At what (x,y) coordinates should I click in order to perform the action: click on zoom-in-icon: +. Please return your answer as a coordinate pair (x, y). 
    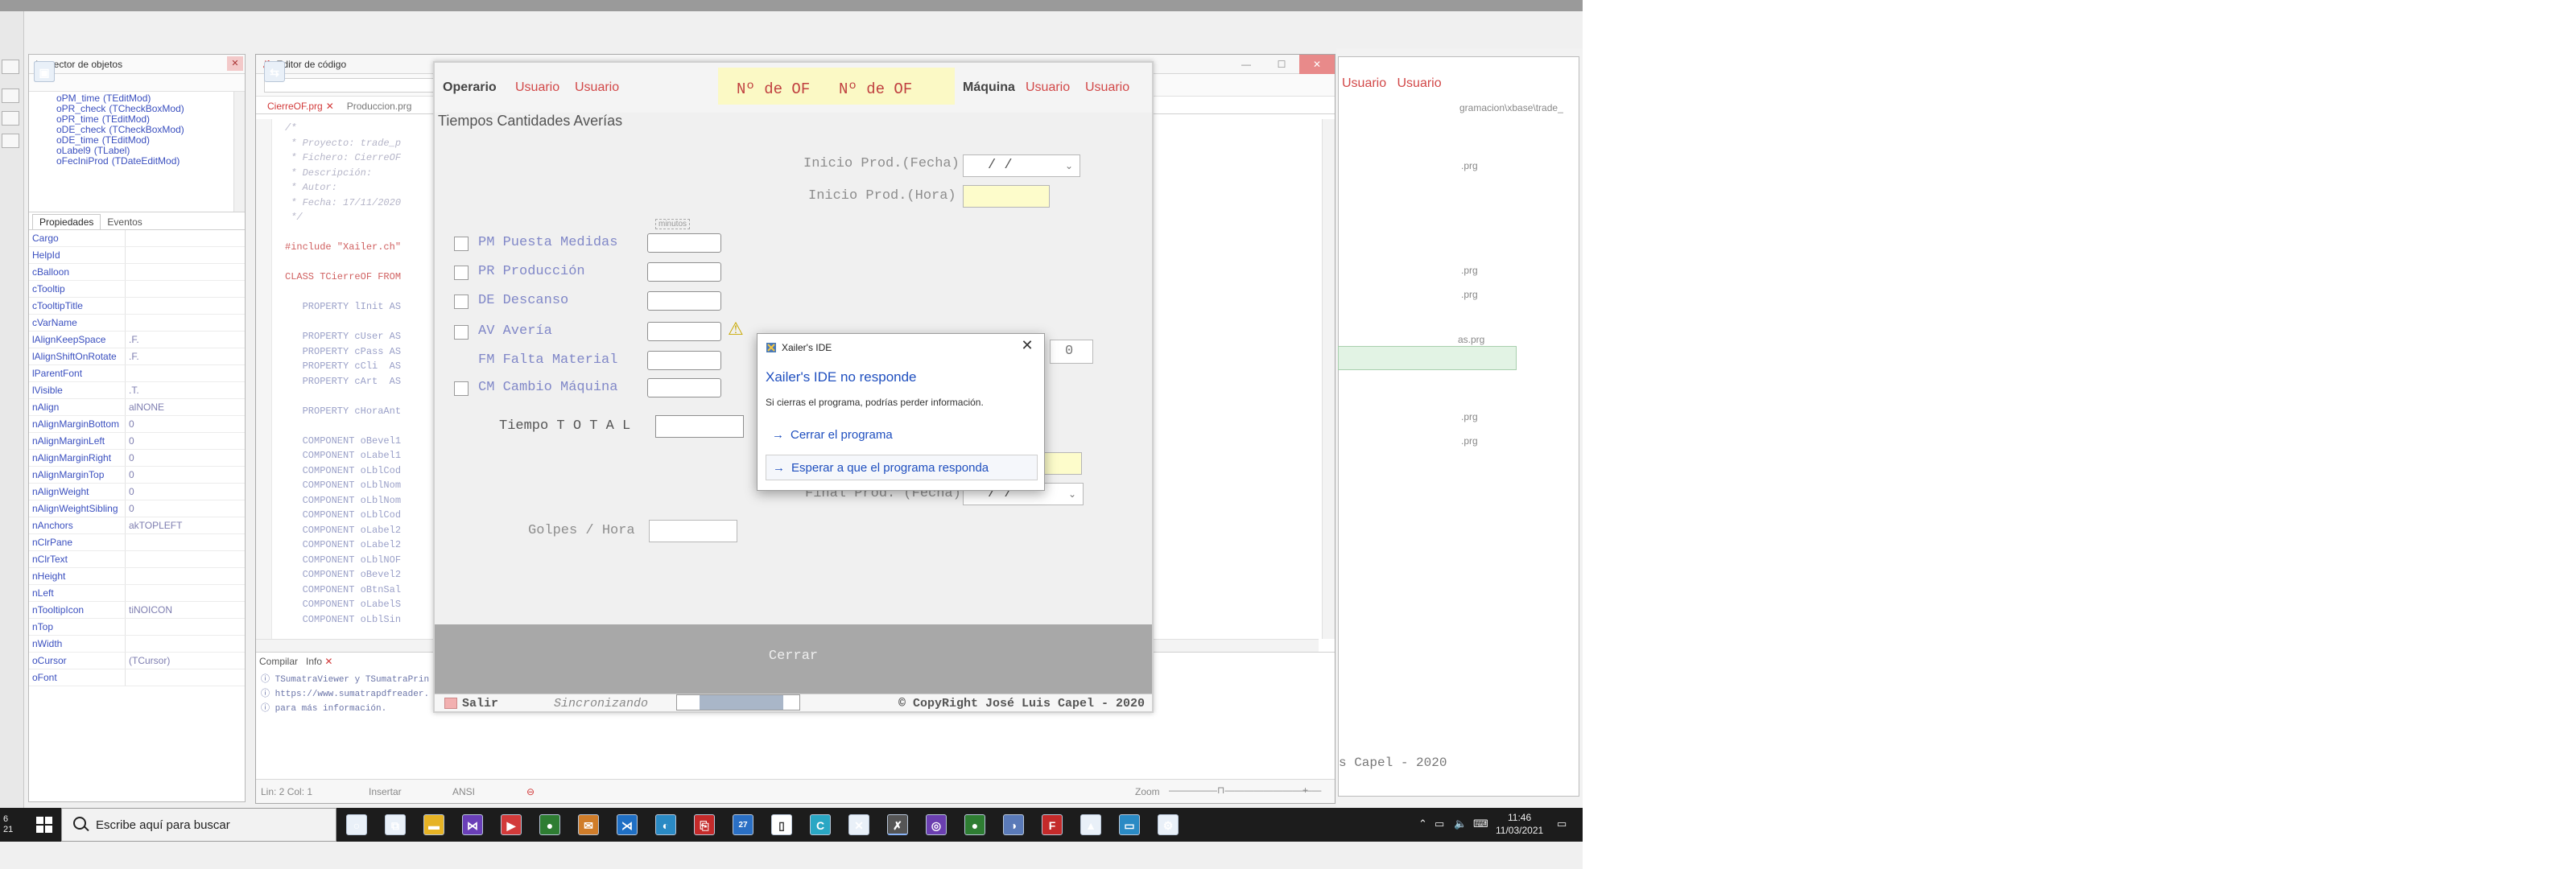
    Looking at the image, I should click on (1305, 790).